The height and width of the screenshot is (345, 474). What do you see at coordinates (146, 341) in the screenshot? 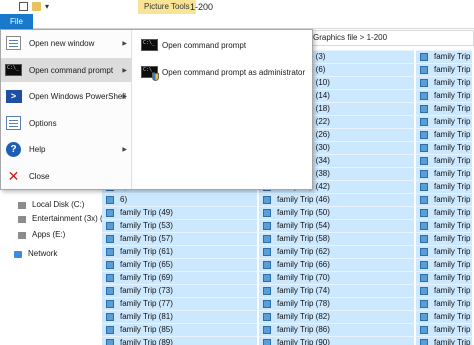
I see `file-name: family Trip (89)` at bounding box center [146, 341].